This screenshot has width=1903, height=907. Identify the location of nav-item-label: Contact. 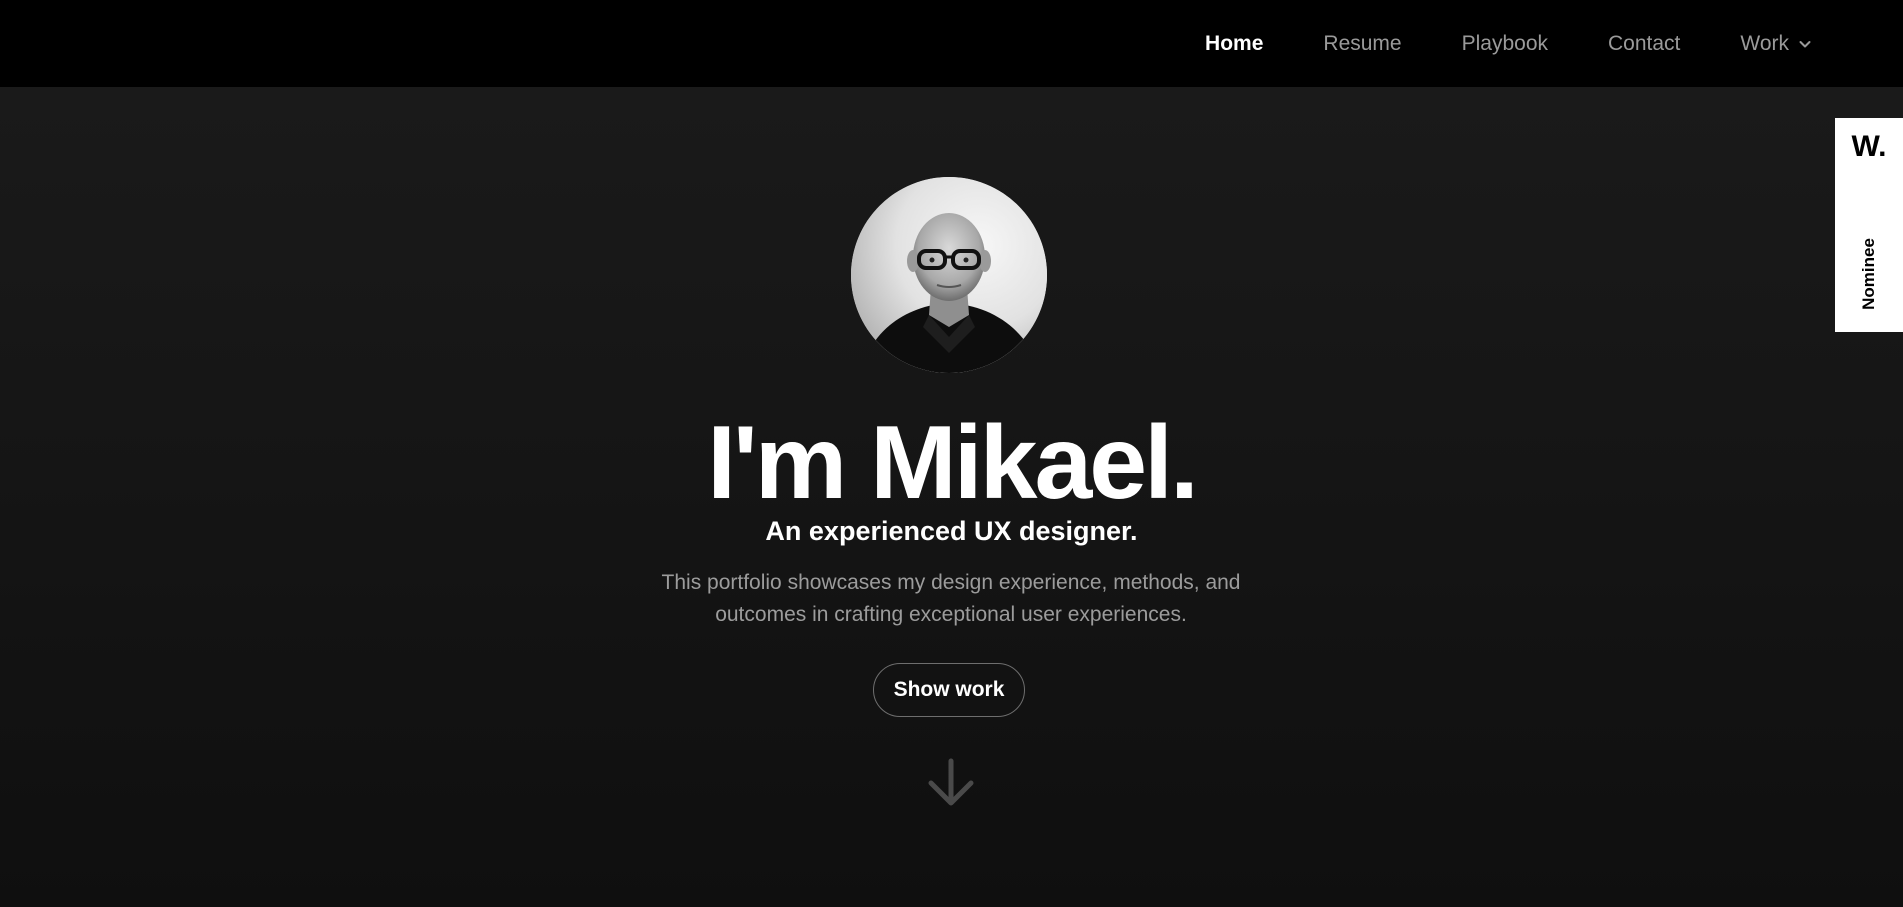
(1644, 43).